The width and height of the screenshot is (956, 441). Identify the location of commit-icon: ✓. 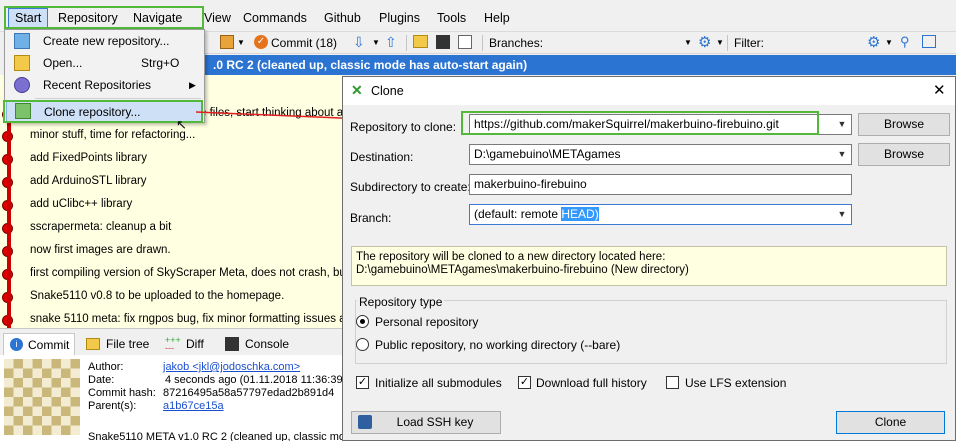
(261, 42).